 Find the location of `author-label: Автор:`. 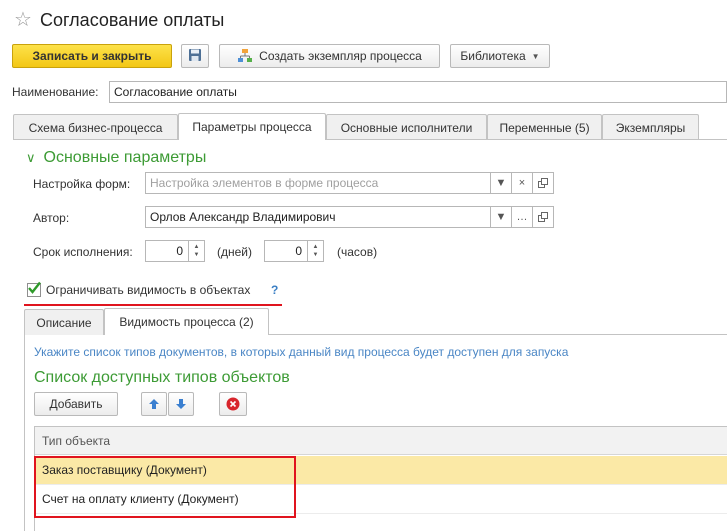

author-label: Автор: is located at coordinates (51, 218).